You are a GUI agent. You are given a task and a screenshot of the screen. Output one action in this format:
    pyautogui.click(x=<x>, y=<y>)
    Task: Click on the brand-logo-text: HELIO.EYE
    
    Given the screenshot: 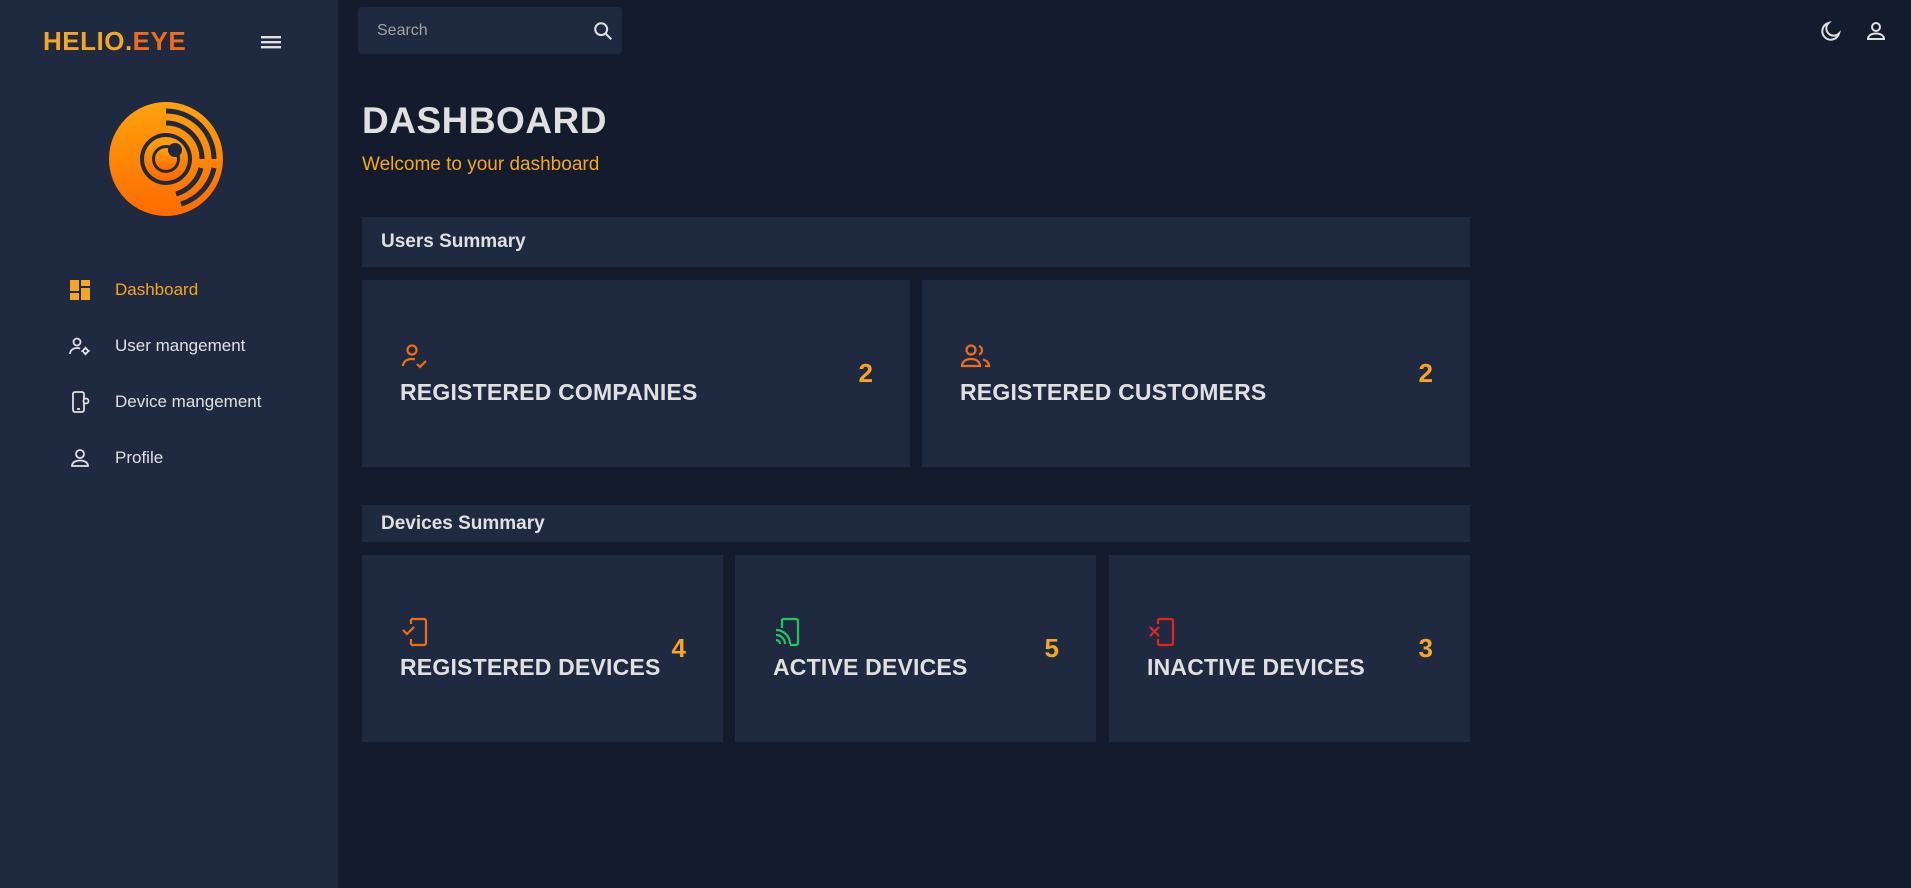 What is the action you would take?
    pyautogui.click(x=114, y=41)
    